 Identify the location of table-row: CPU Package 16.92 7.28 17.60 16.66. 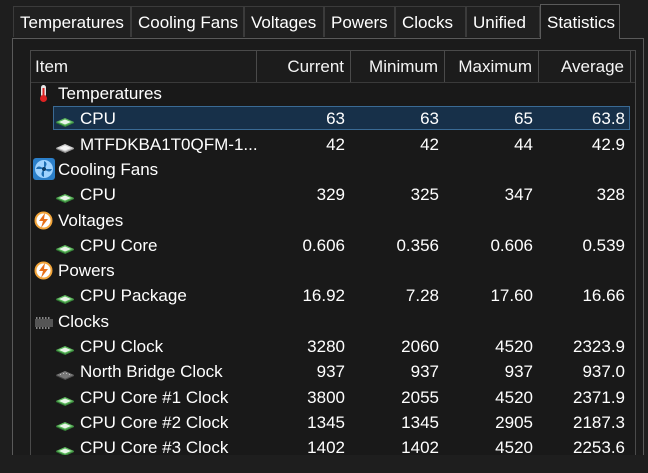
(333, 295).